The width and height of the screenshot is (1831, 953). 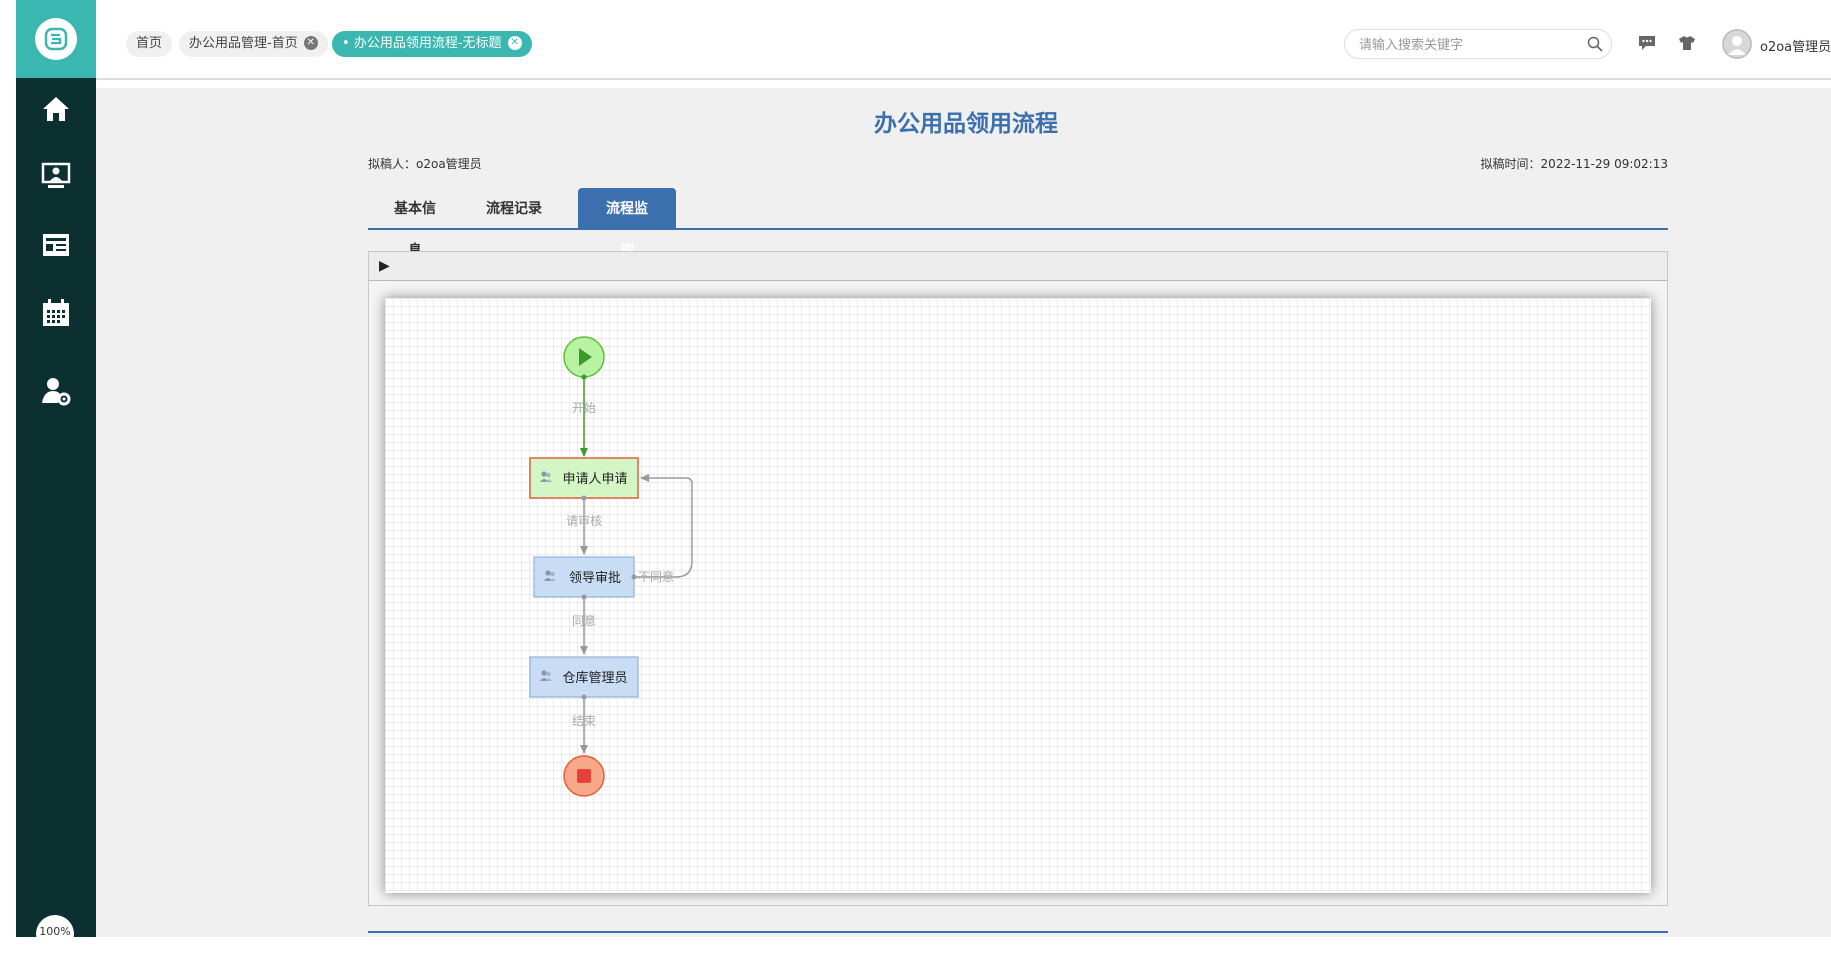 I want to click on form-tabs: 基本信息 流程记录 流程监控, so click(x=1018, y=223).